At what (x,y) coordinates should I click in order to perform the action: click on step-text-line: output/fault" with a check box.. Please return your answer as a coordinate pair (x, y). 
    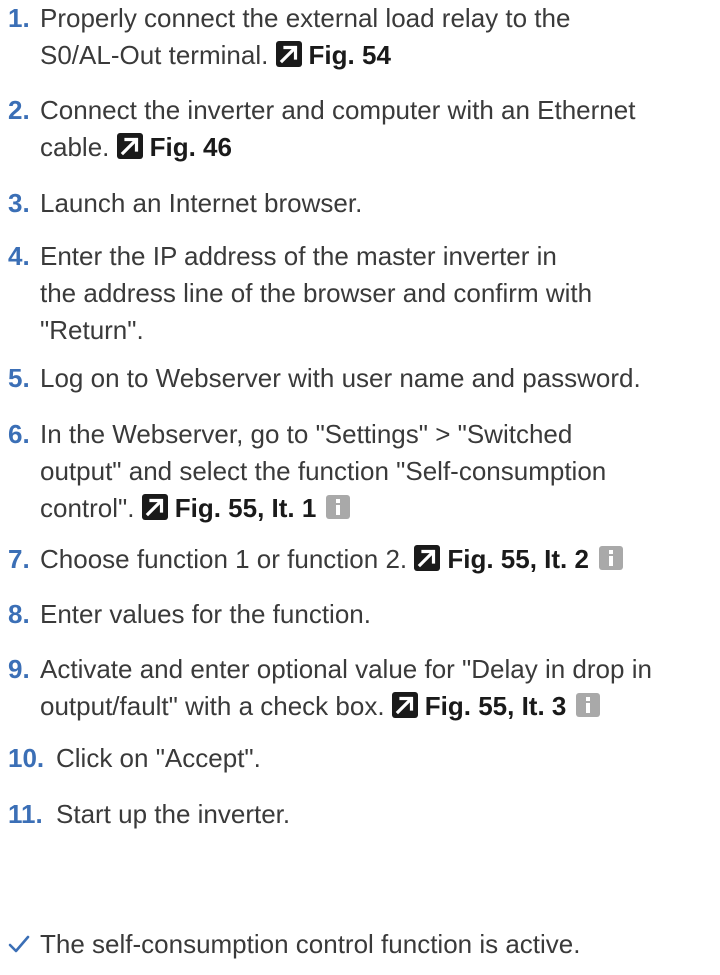
    Looking at the image, I should click on (212, 706).